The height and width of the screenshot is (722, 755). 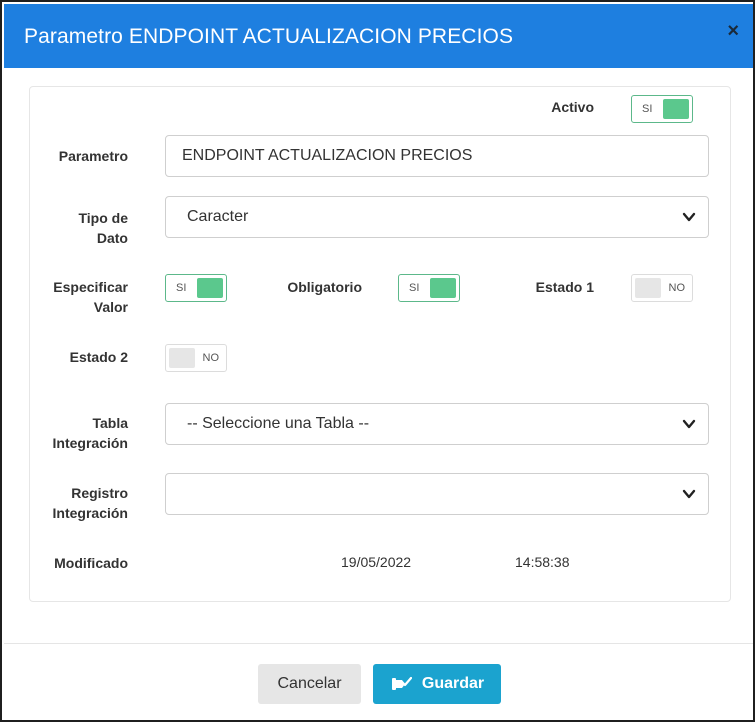 I want to click on cancel-button-label: Cancelar, so click(x=309, y=683).